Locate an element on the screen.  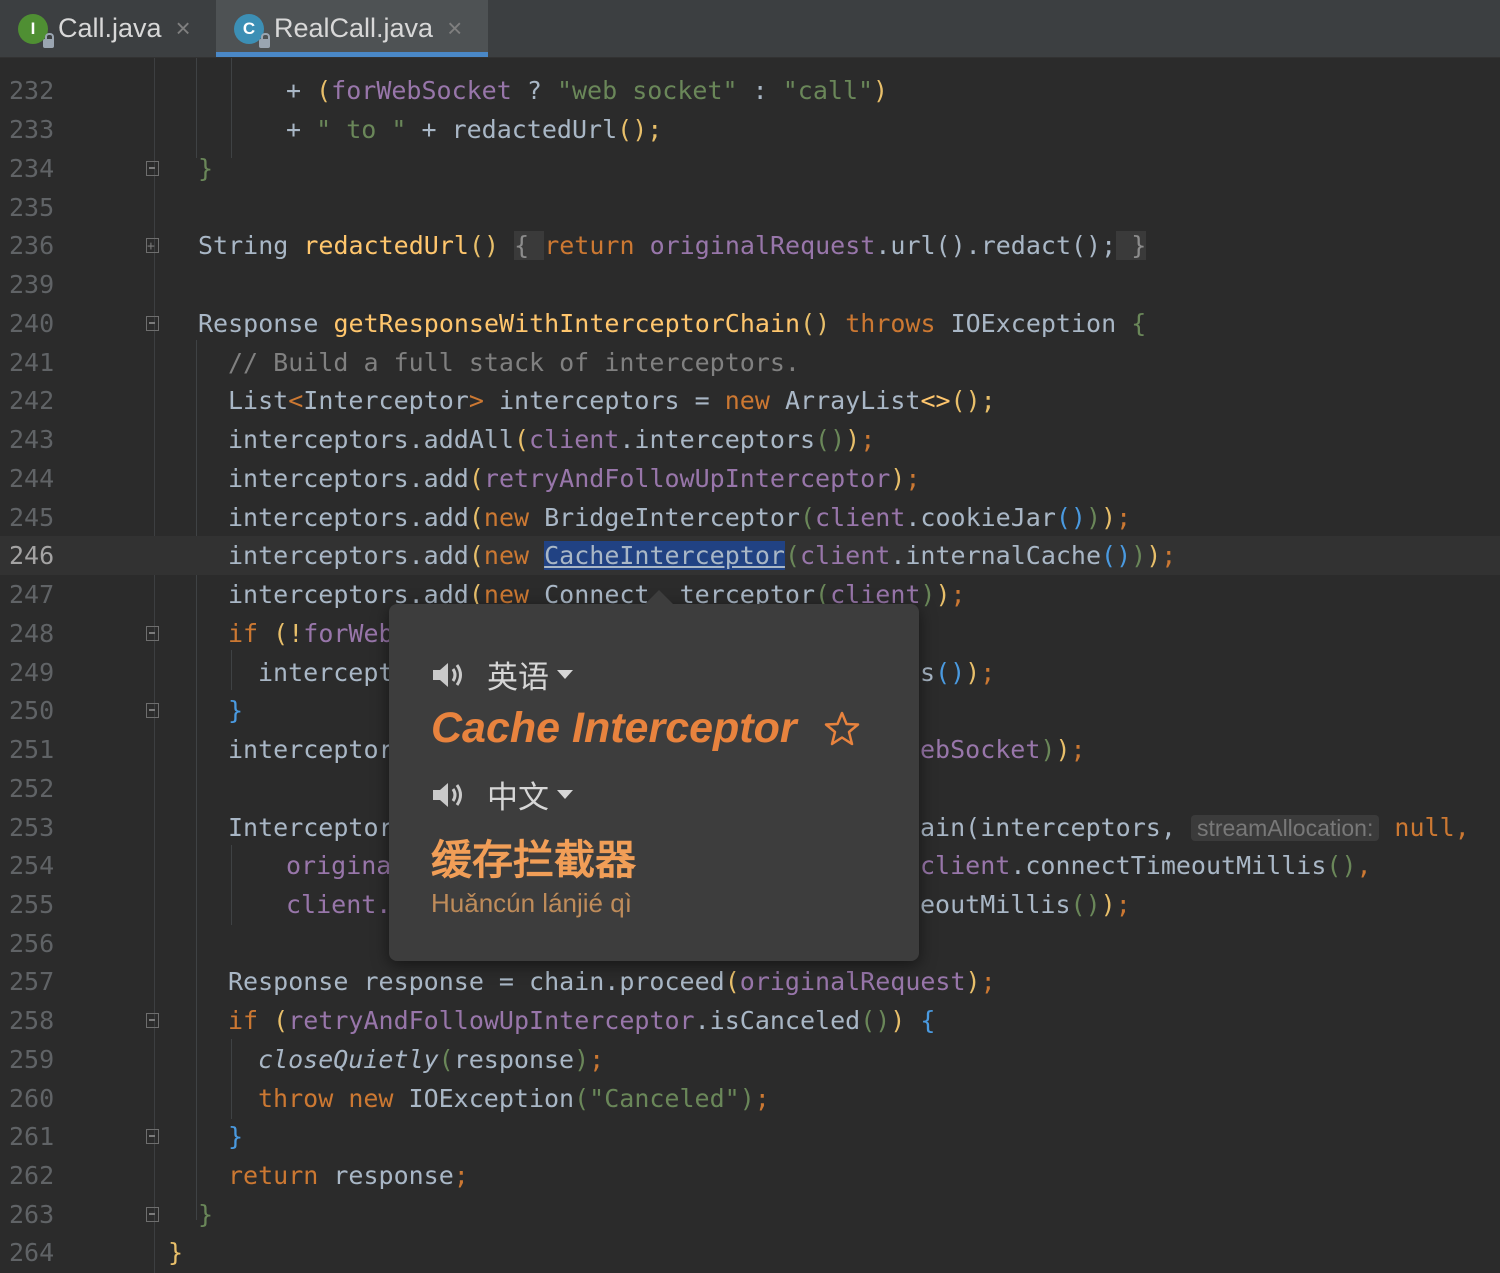
code-line: 234 } is located at coordinates (750, 168).